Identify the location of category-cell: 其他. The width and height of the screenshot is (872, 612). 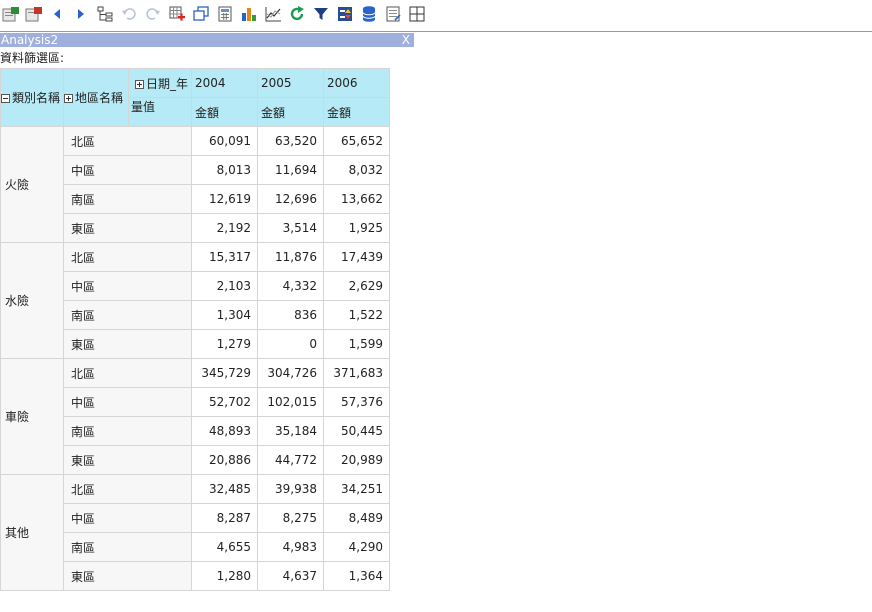
(32, 532).